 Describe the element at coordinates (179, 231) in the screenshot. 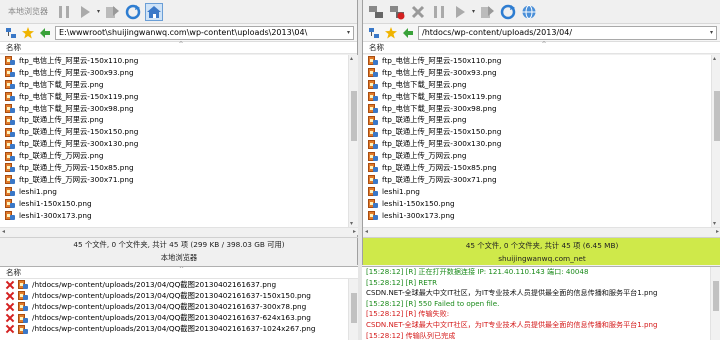

I see `local-horizontal-scrollbar: ◂ ▸` at that location.